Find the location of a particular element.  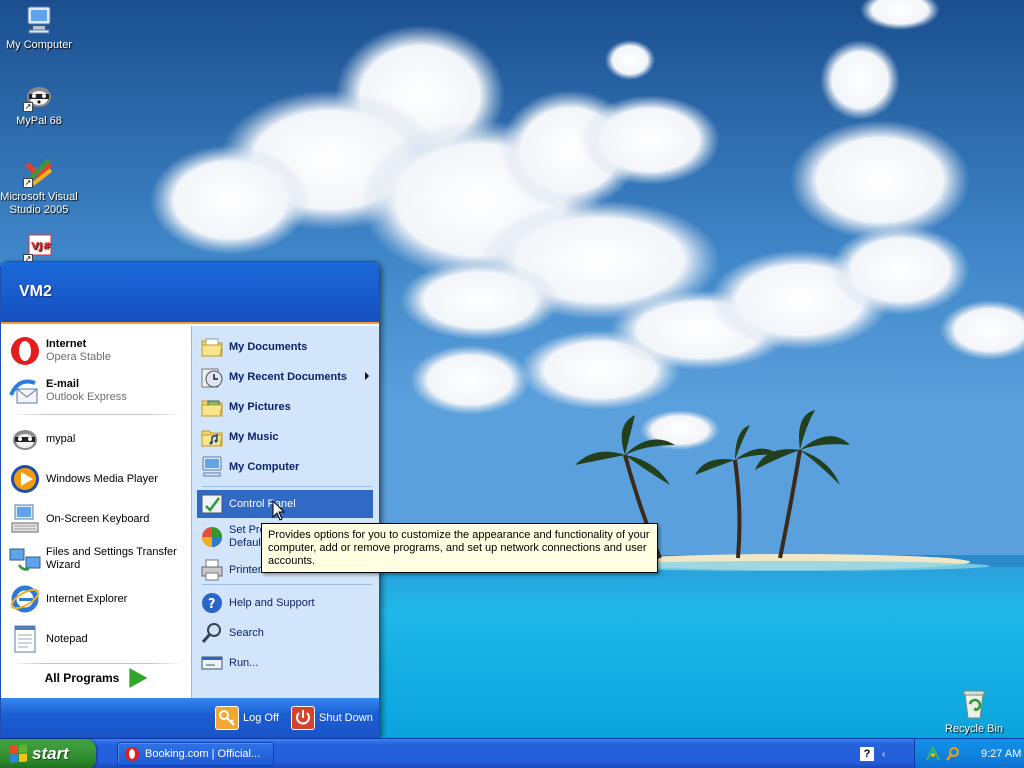

recent-item-media-player: Windows Media Player is located at coordinates (98, 479).